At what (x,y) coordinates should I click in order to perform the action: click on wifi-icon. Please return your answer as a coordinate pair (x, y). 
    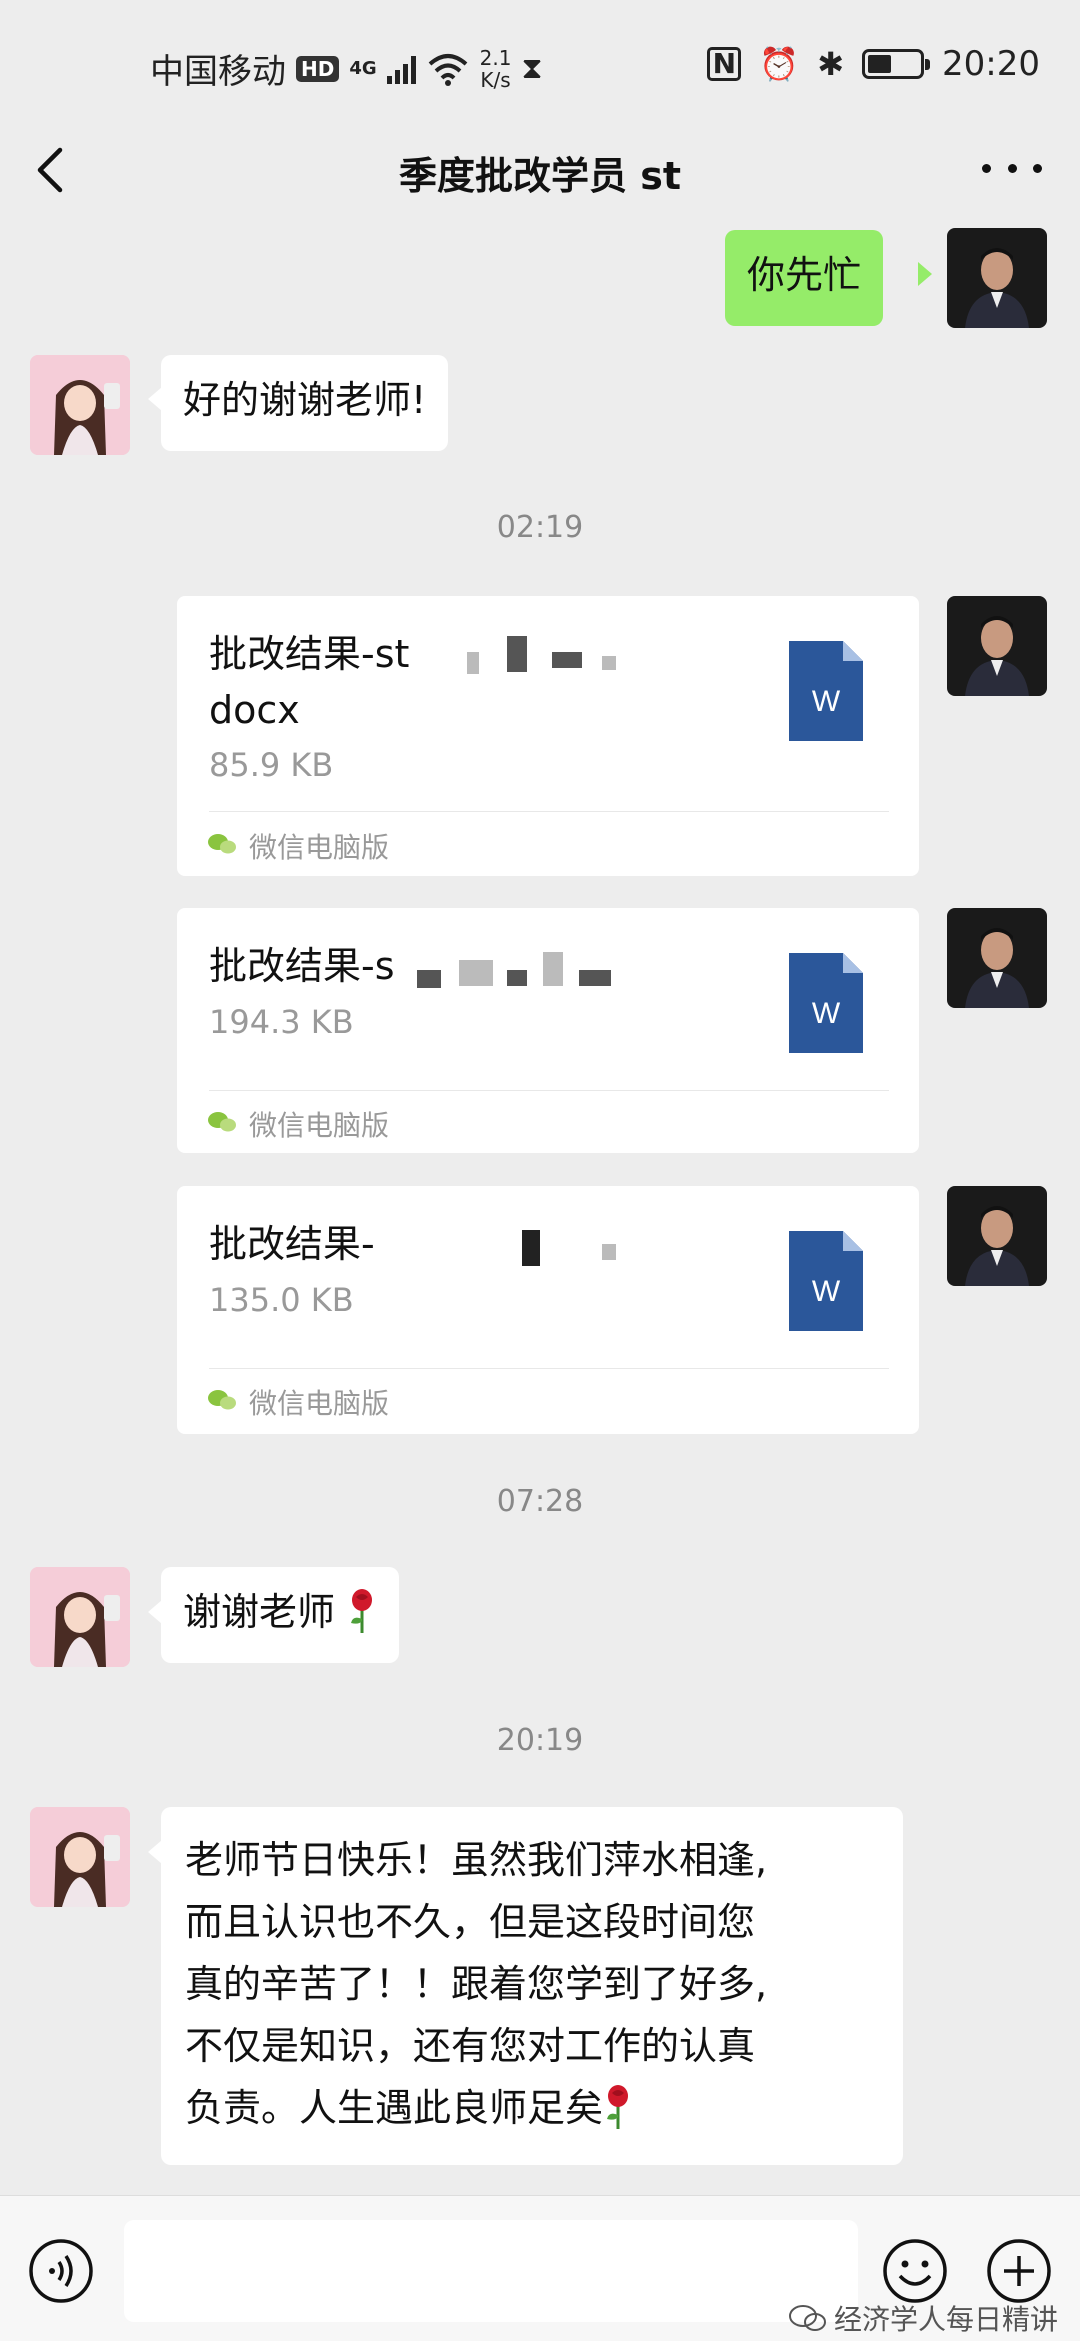
    Looking at the image, I should click on (447, 69).